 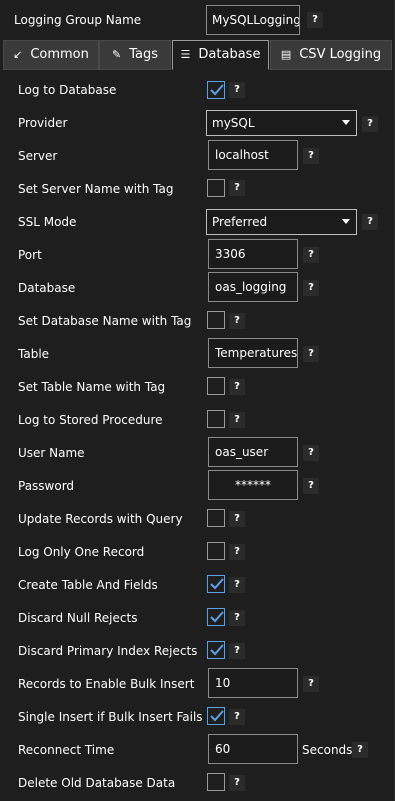 What do you see at coordinates (47, 222) in the screenshot?
I see `ssl-mode-label: SSL Mode` at bounding box center [47, 222].